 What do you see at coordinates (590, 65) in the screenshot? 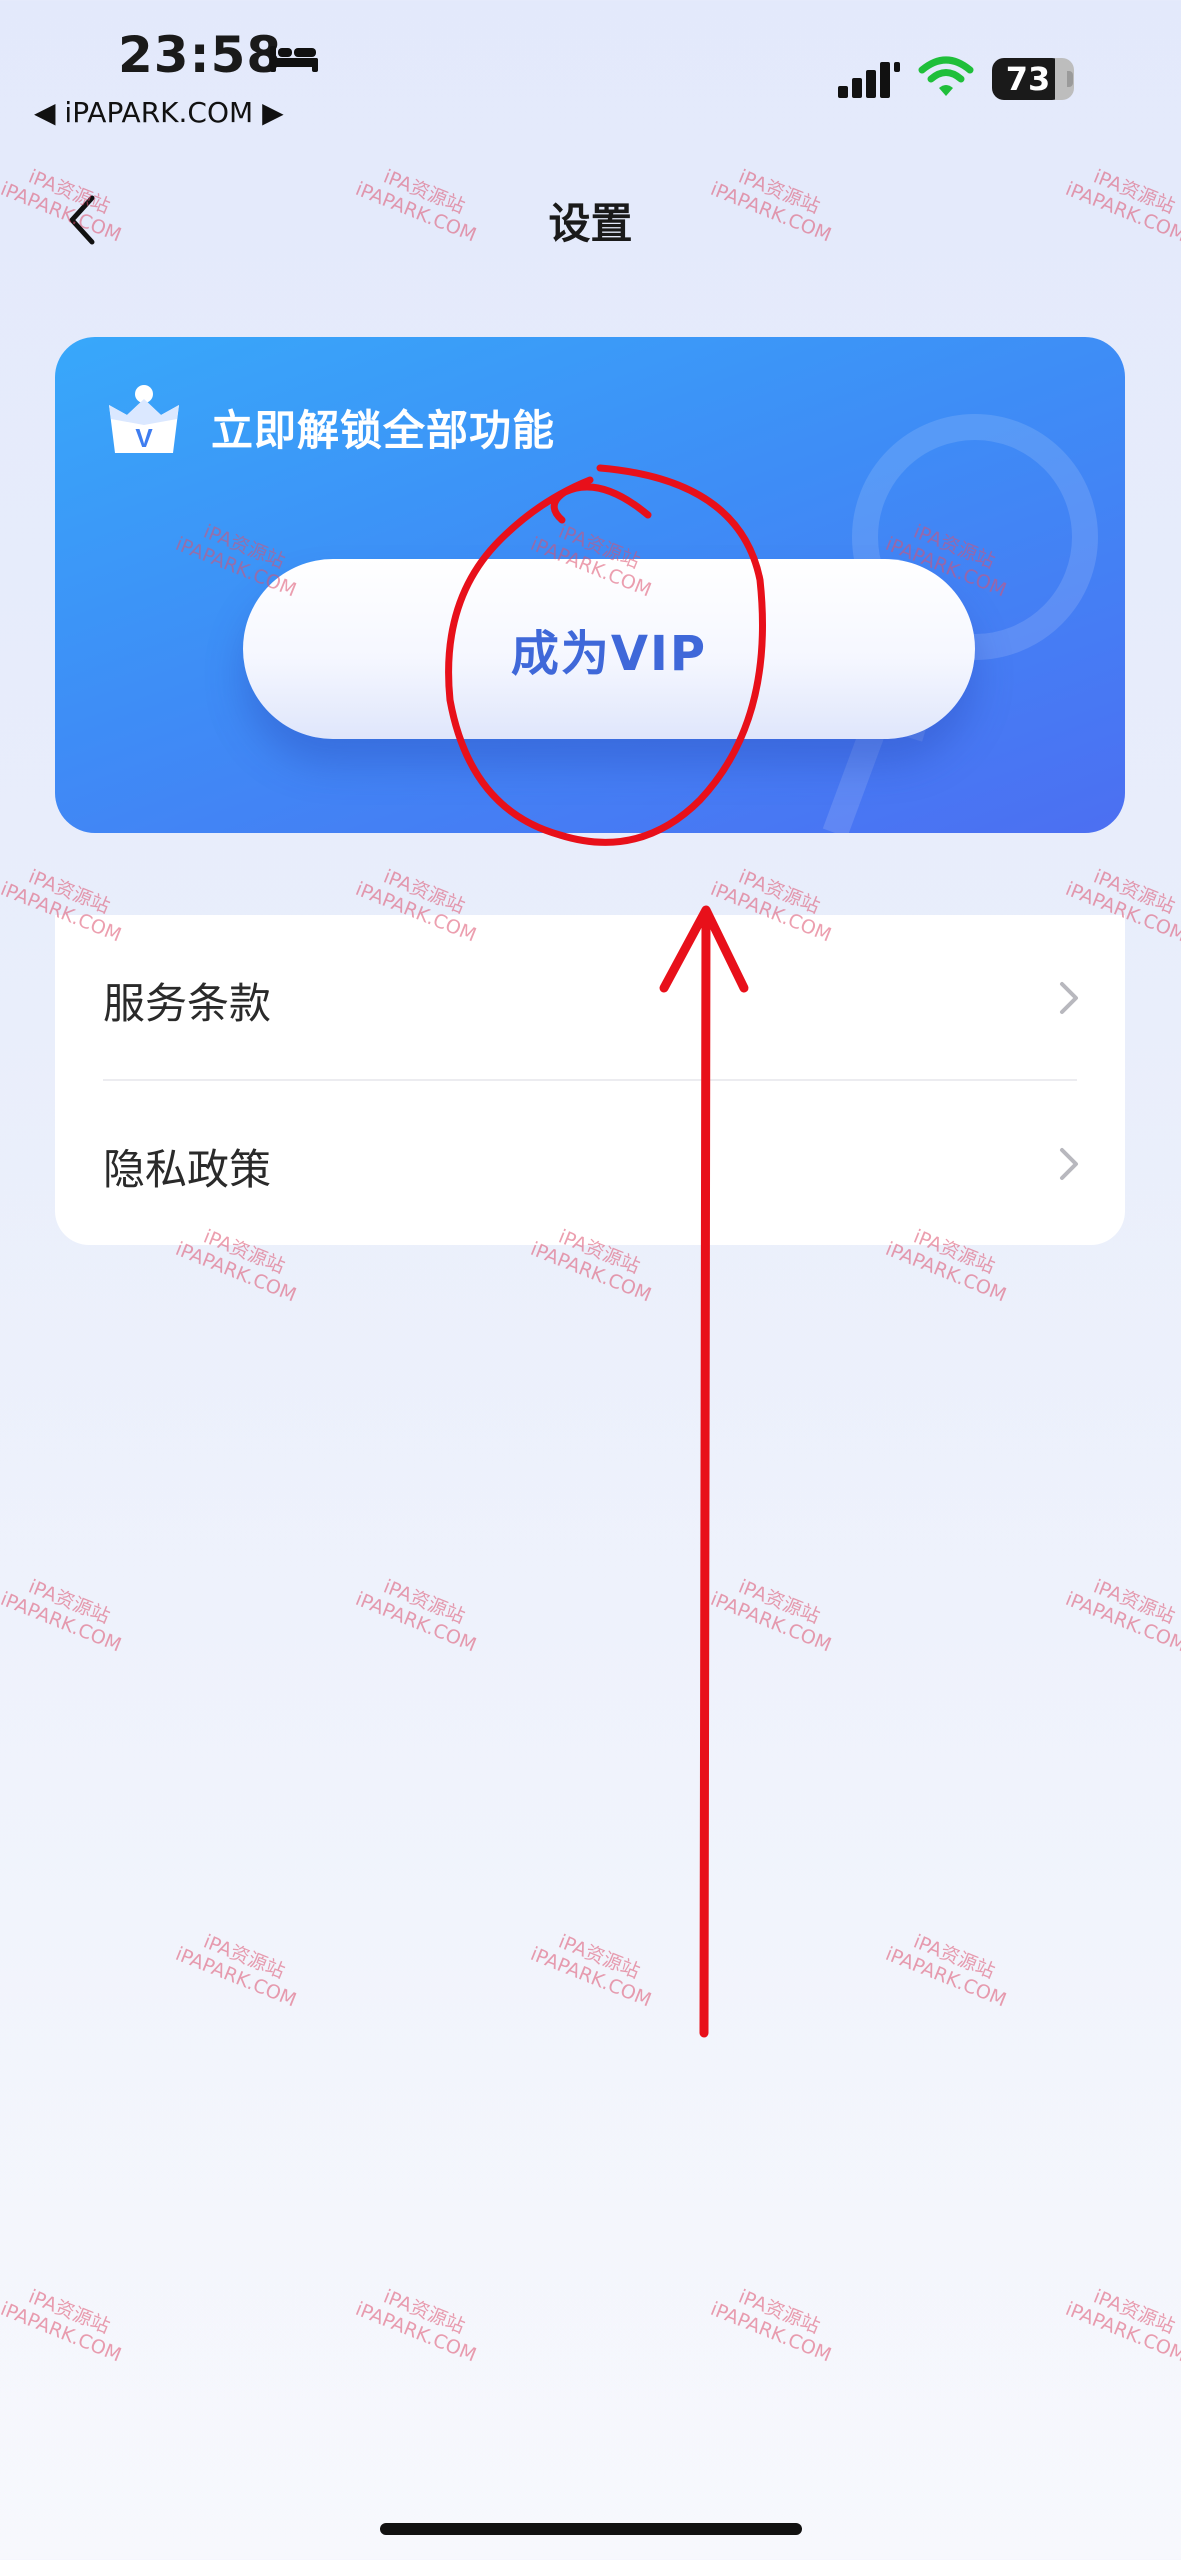
I see `status-bar: 23:58 ◀ iPAPARK.COM ▶ 73` at bounding box center [590, 65].